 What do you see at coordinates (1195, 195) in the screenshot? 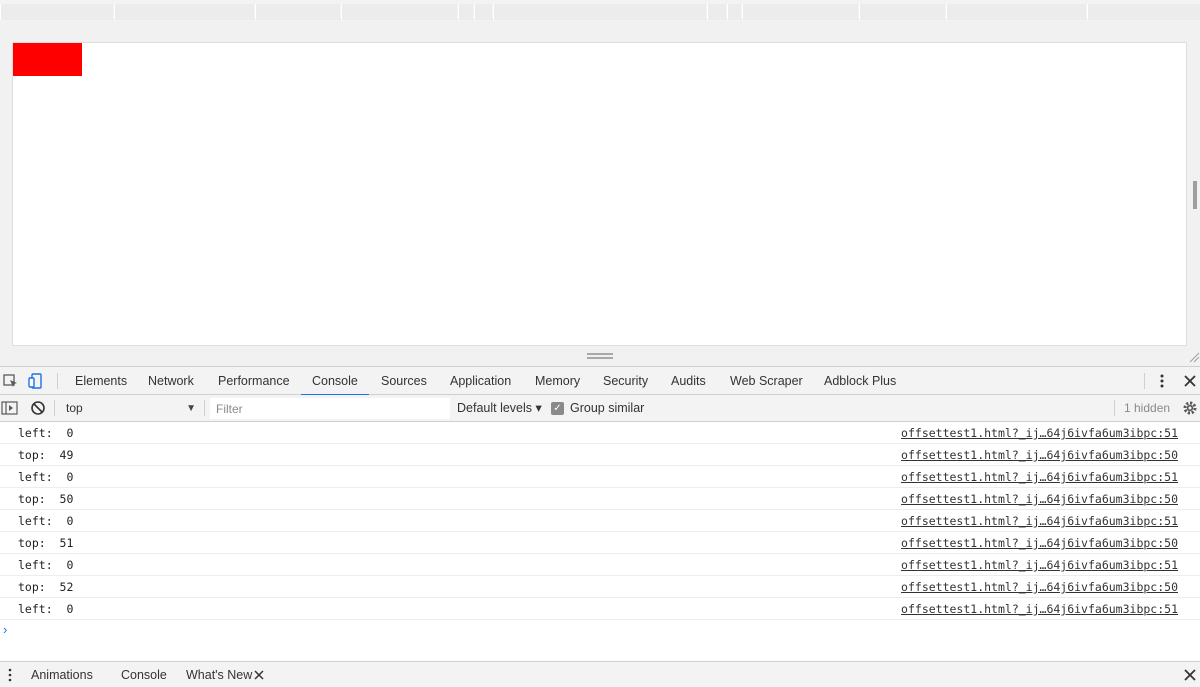
I see `horizontal-resize-handle` at bounding box center [1195, 195].